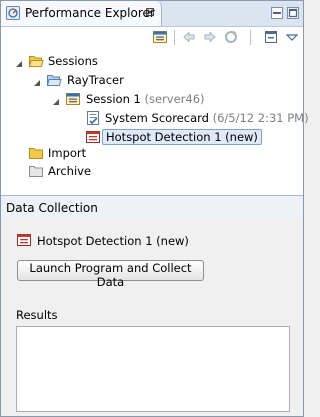  I want to click on scorecard-name: System Scorecard, so click(157, 118).